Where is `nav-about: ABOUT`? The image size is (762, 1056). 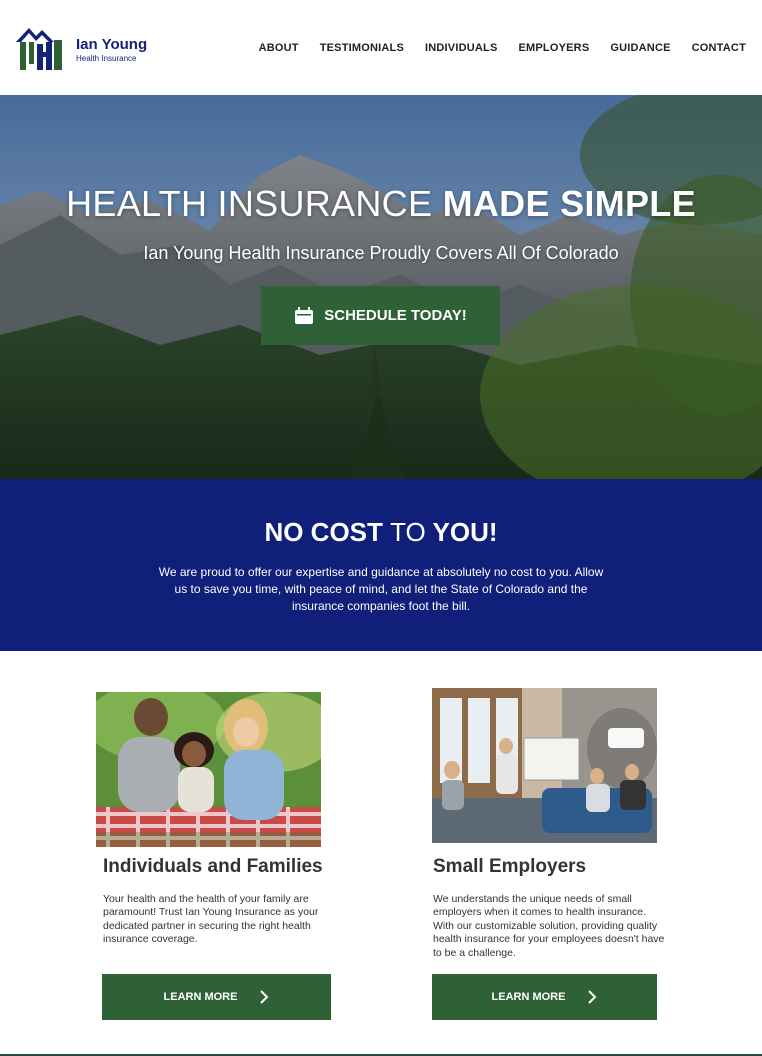
nav-about: ABOUT is located at coordinates (279, 48).